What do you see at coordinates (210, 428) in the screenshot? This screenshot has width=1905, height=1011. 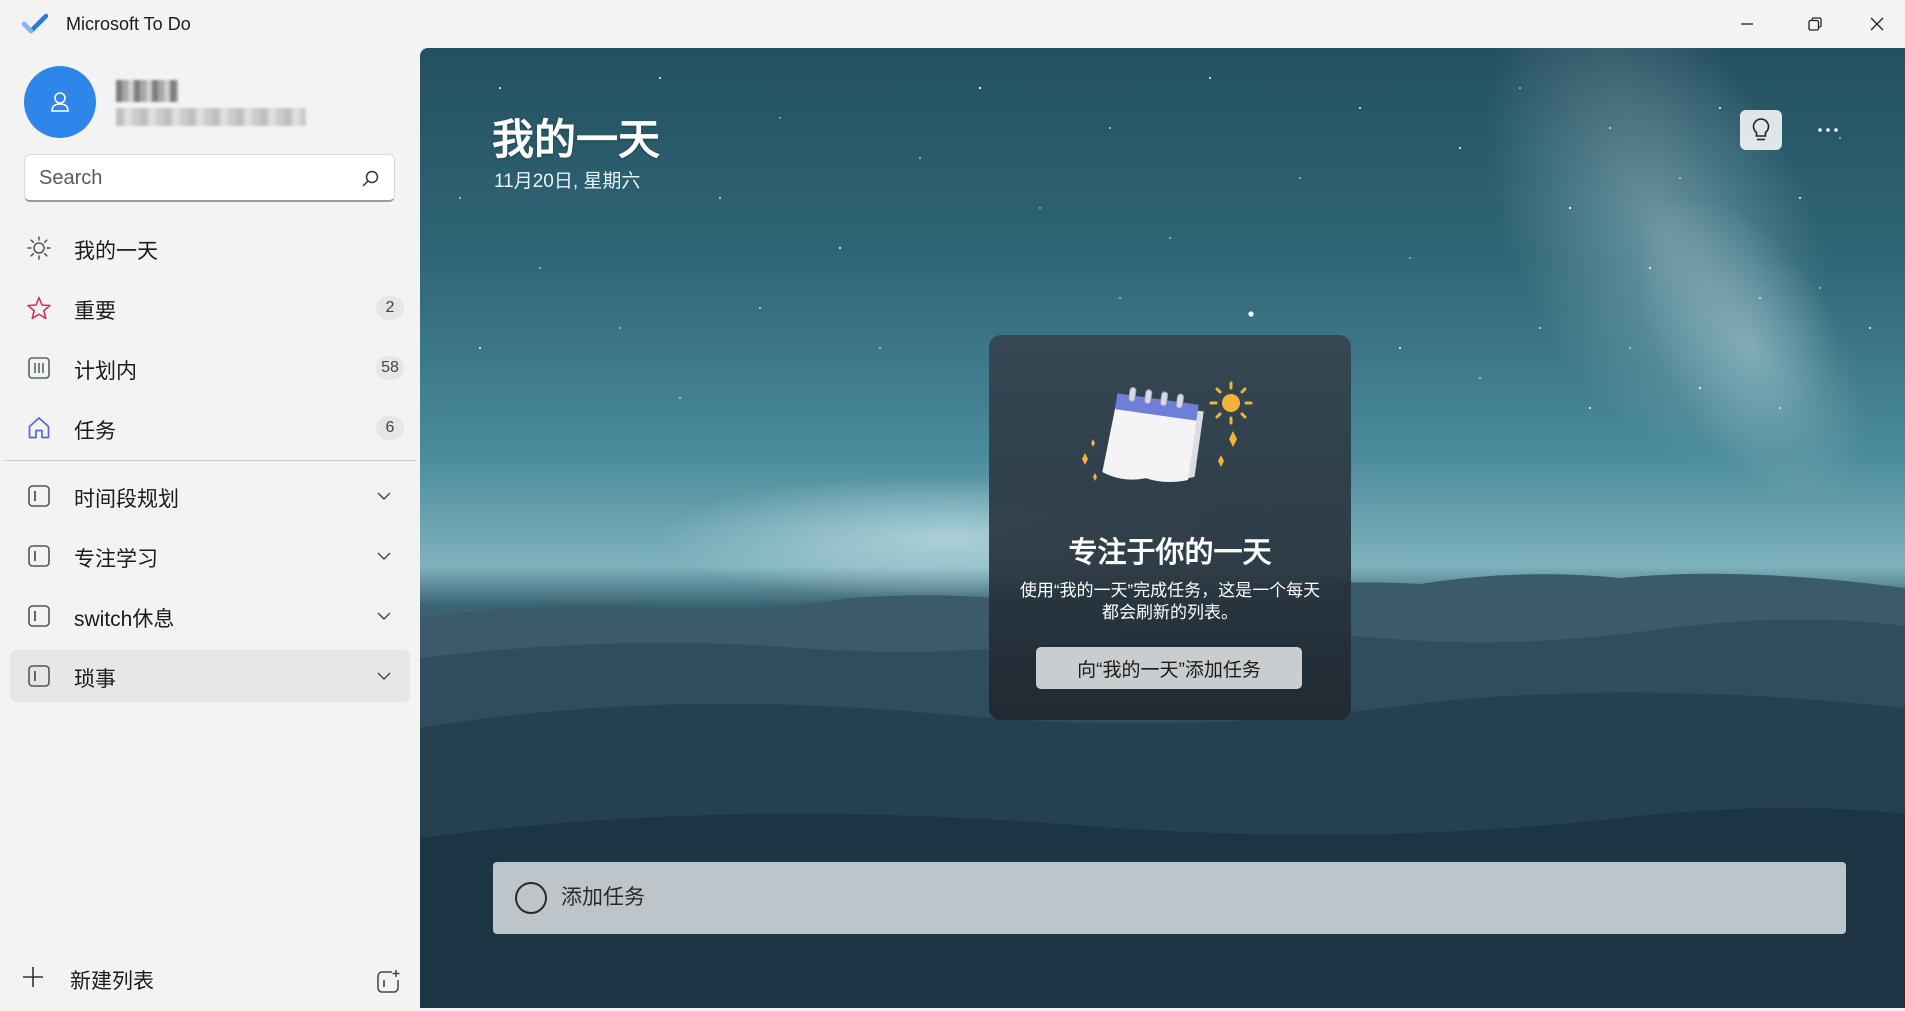 I see `sidebar-item-tasks: 任务 6` at bounding box center [210, 428].